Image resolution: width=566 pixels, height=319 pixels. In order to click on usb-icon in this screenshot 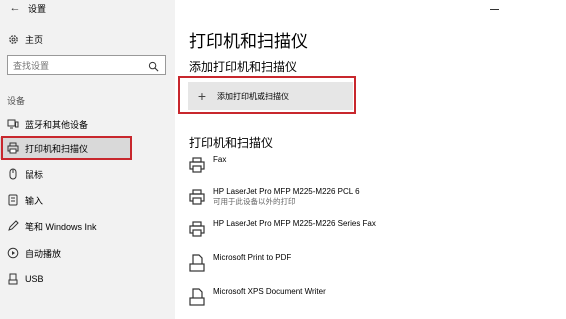, I will do `click(13, 279)`.